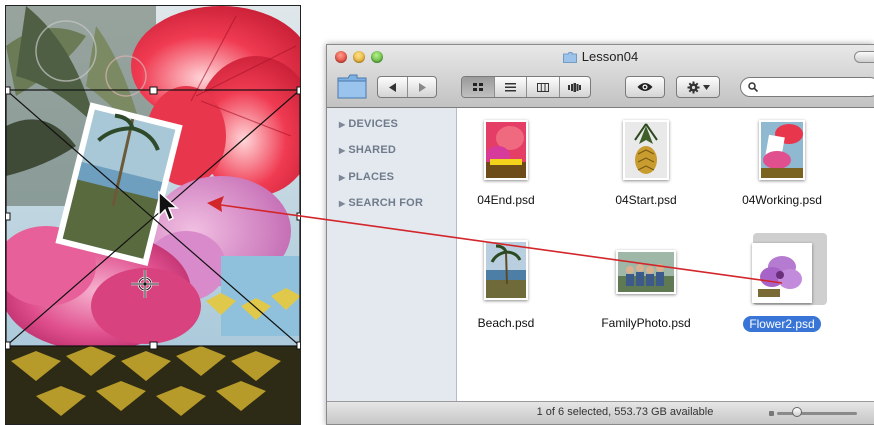  What do you see at coordinates (646, 323) in the screenshot?
I see `file-name: FamilyPhoto.psd` at bounding box center [646, 323].